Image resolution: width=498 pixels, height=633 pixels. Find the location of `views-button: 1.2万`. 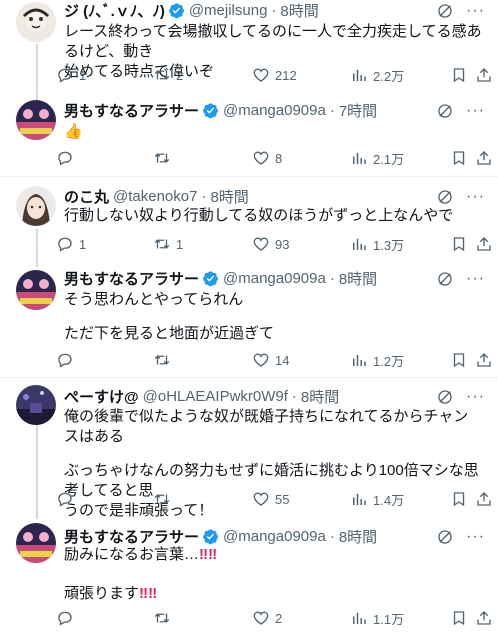

views-button: 1.2万 is located at coordinates (377, 360).